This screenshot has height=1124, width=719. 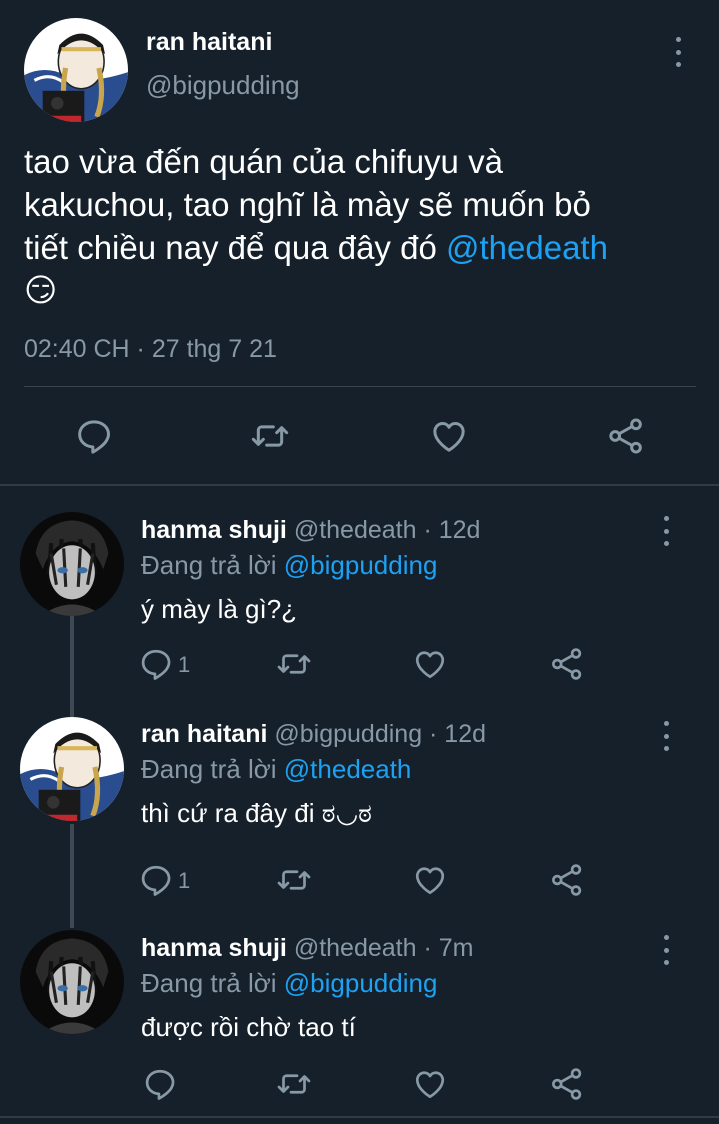 I want to click on tweet-text-segment: tiết chiều nay để qua đây đó, so click(x=235, y=247).